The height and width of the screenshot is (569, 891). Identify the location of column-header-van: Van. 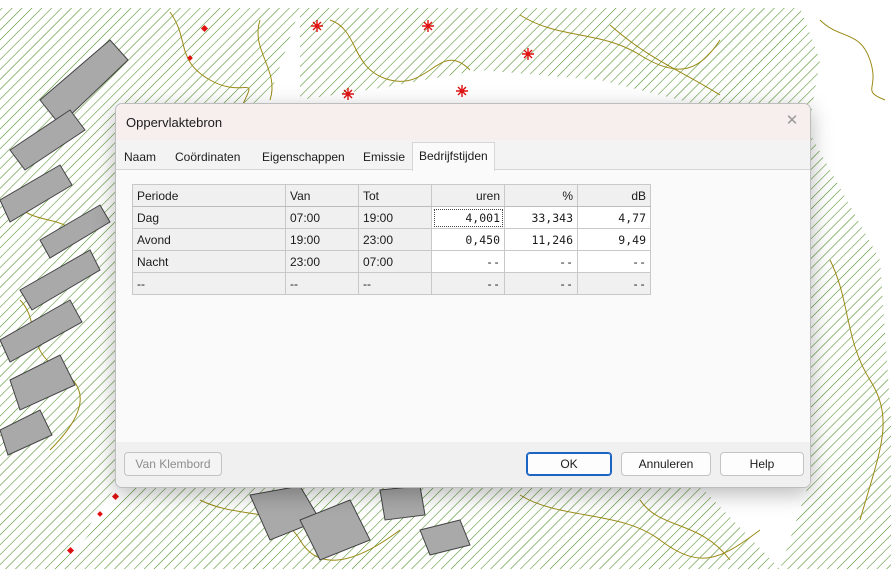
(322, 195).